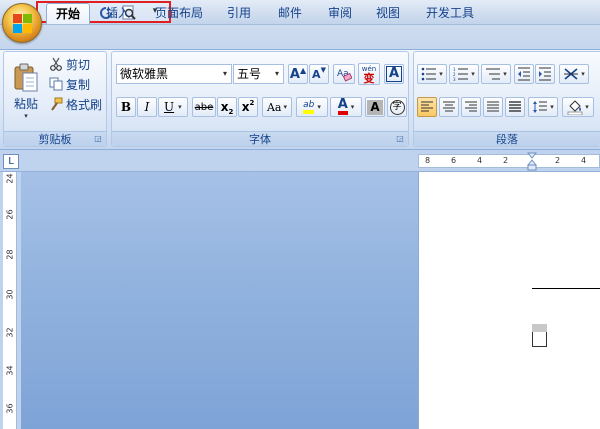  I want to click on format-painter-label: 格式刷, so click(84, 104).